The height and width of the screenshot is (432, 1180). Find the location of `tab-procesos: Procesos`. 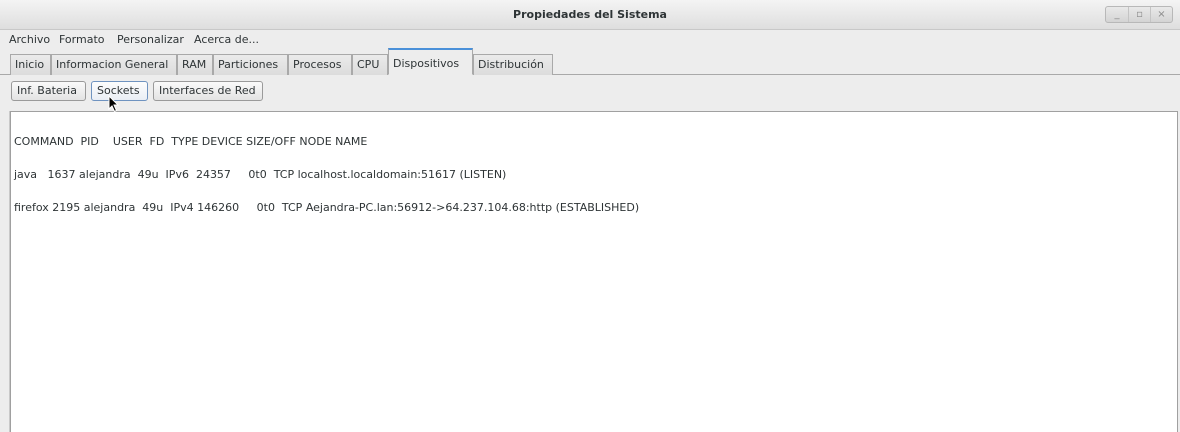

tab-procesos: Procesos is located at coordinates (320, 64).